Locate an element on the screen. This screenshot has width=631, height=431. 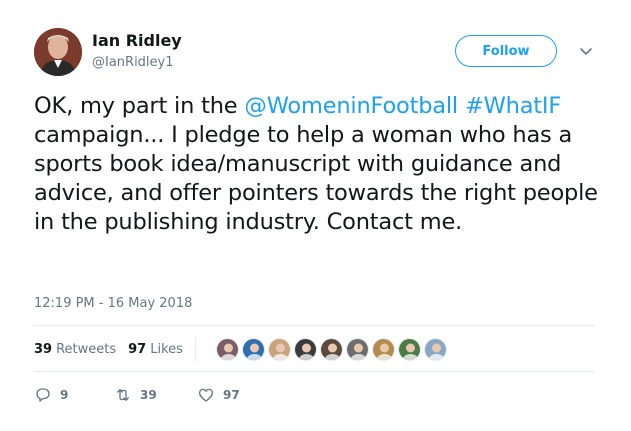
retweet-count-action: 39 is located at coordinates (148, 395).